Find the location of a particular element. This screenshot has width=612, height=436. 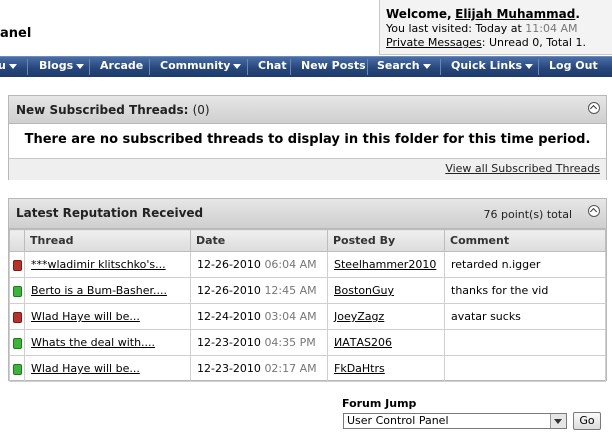

forum-jump-label: Forum Jump is located at coordinates (379, 403).